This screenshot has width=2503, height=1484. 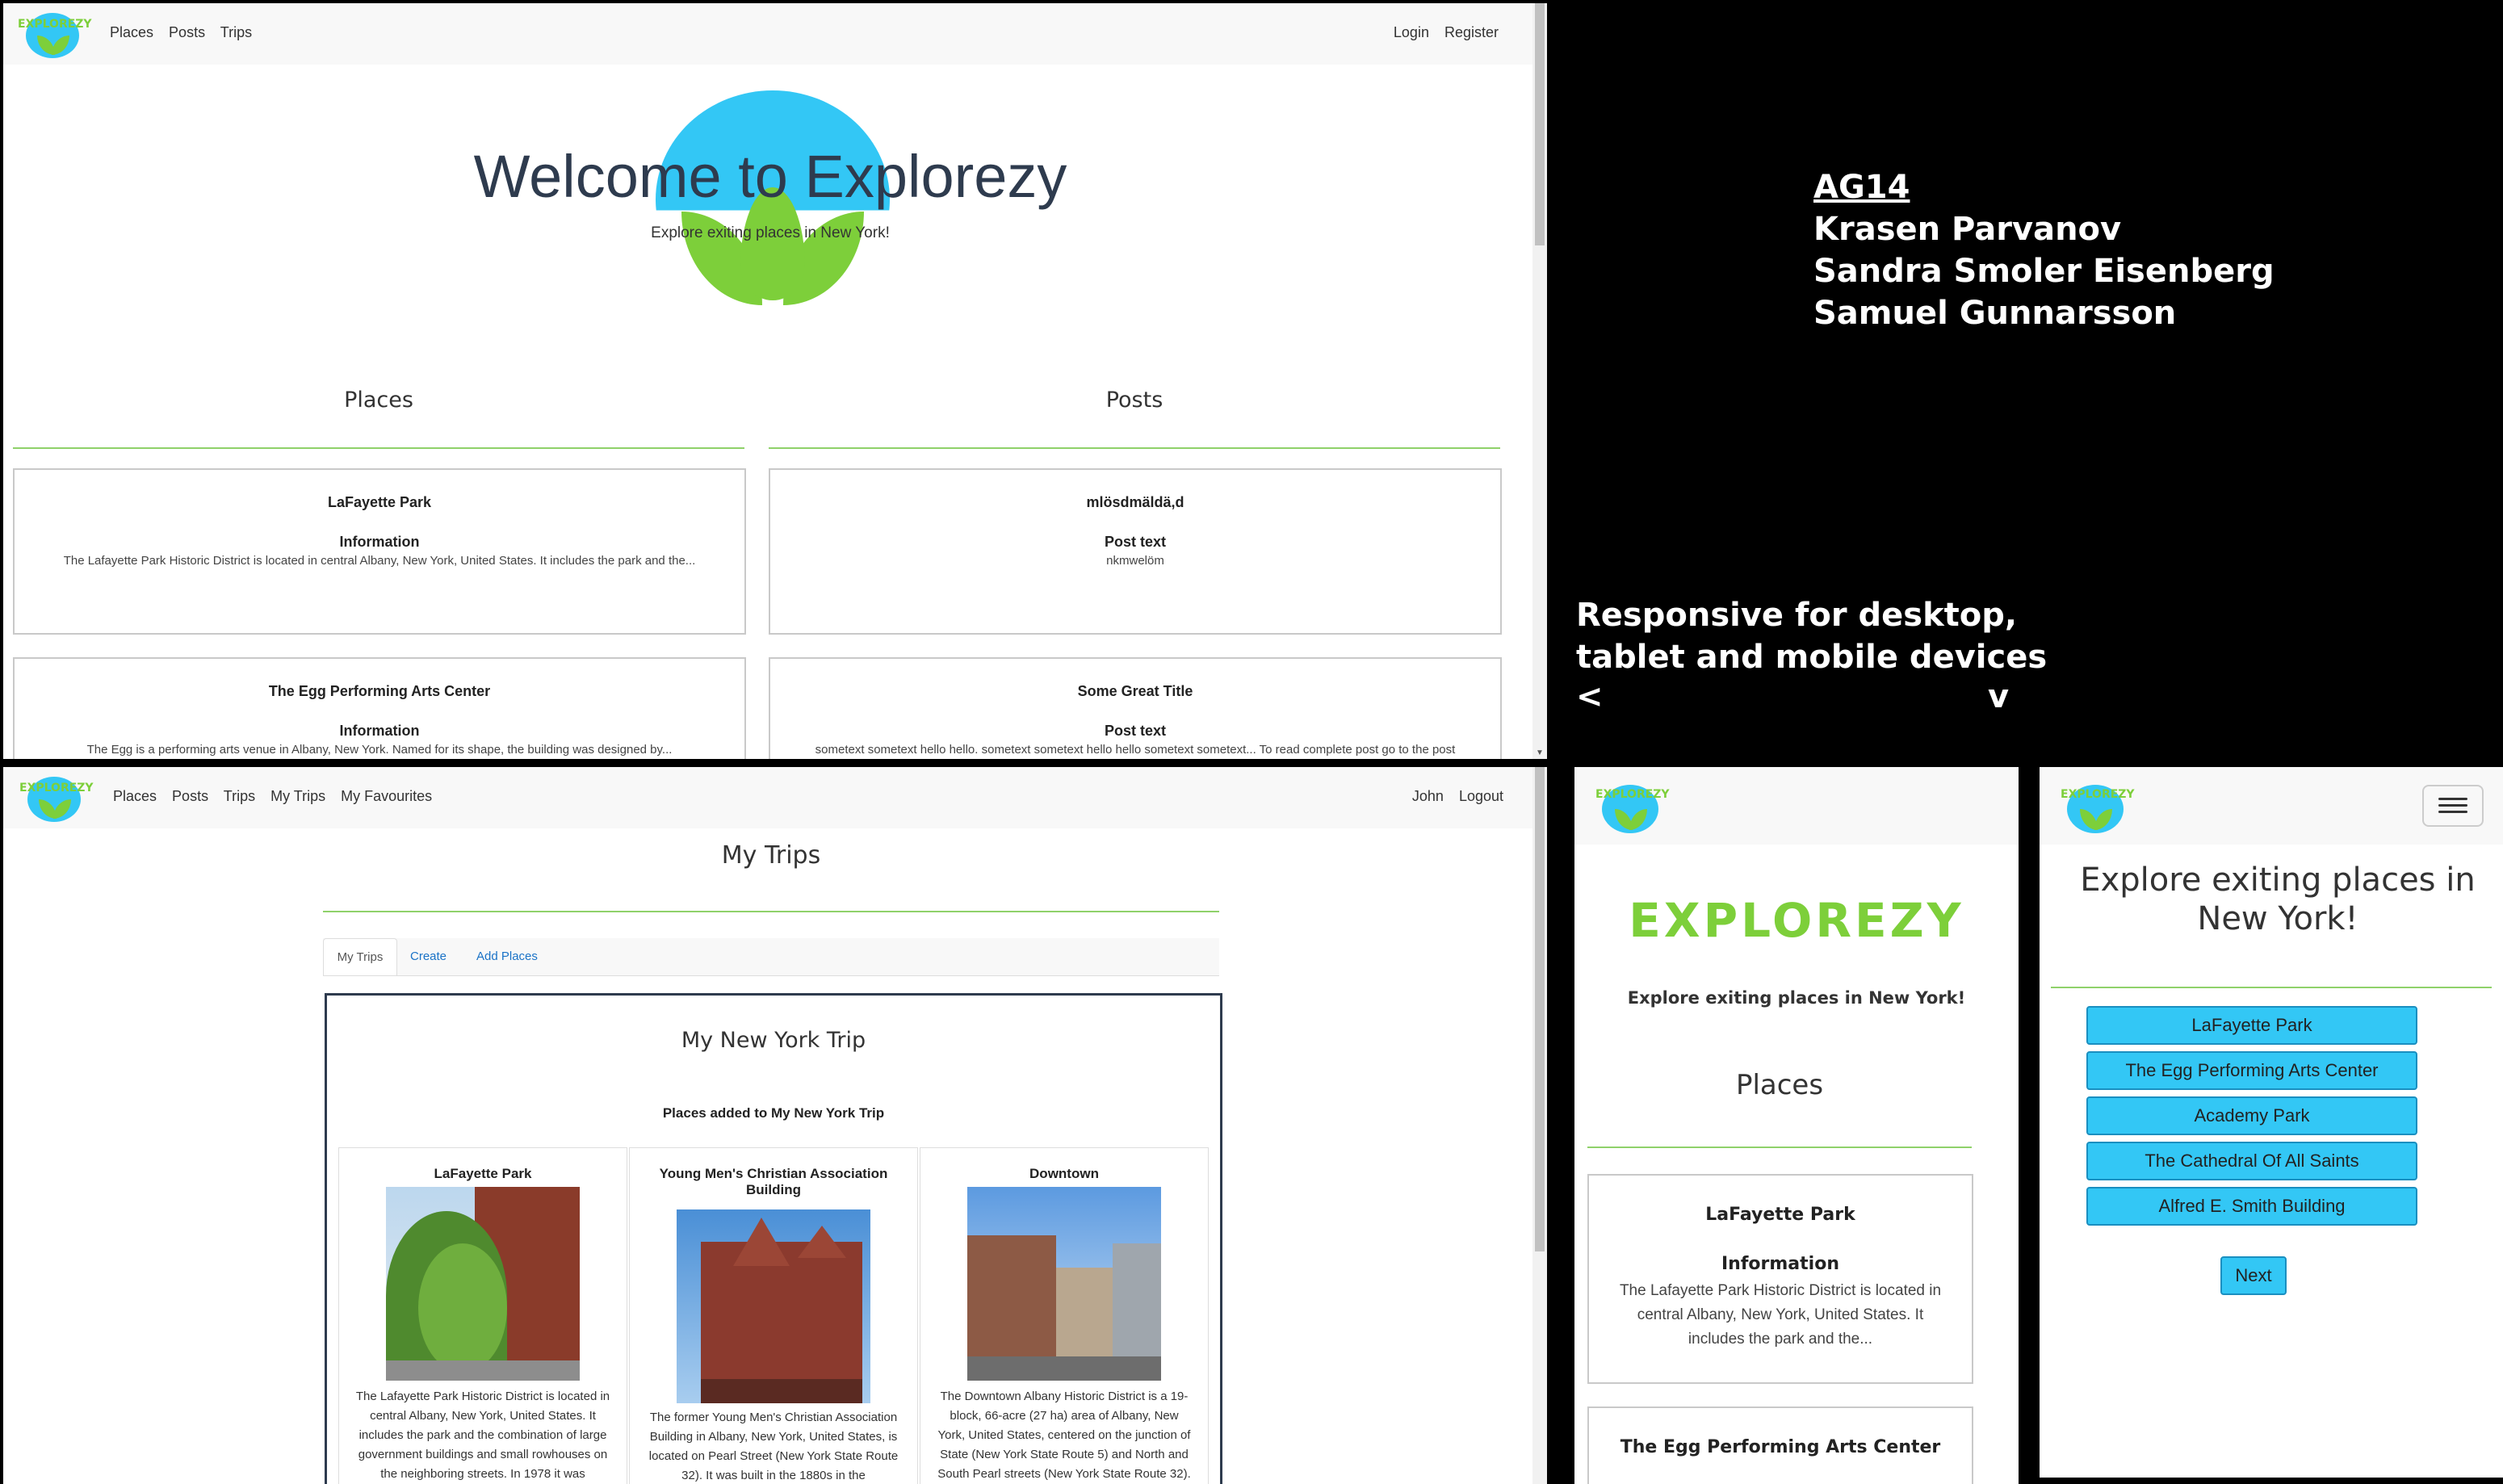 What do you see at coordinates (360, 957) in the screenshot?
I see `tab-my-trips: My Trips` at bounding box center [360, 957].